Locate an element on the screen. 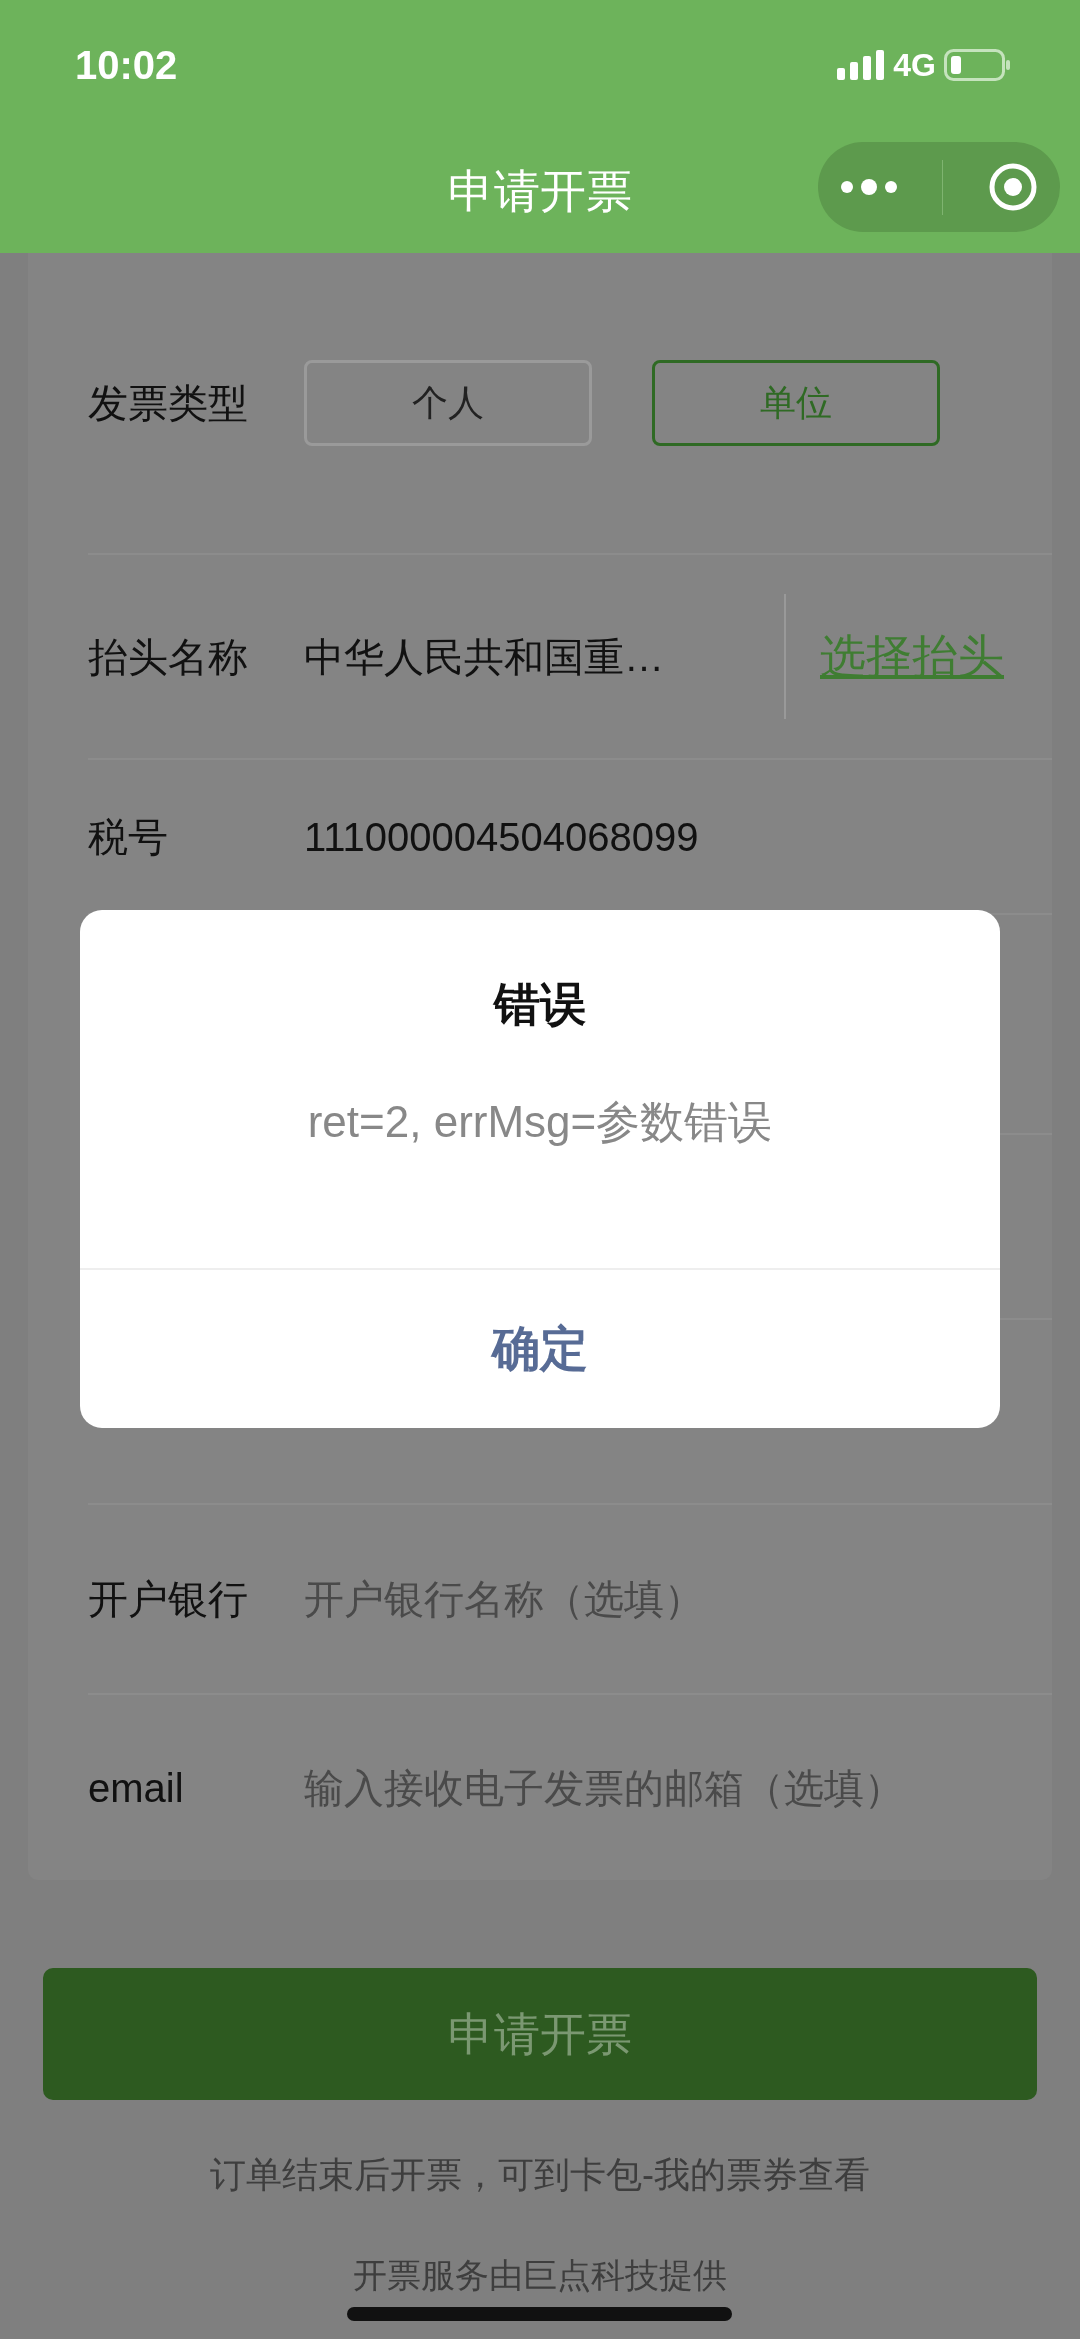  input-field: 输入接收电子发票的邮箱（选填） is located at coordinates (678, 1787).